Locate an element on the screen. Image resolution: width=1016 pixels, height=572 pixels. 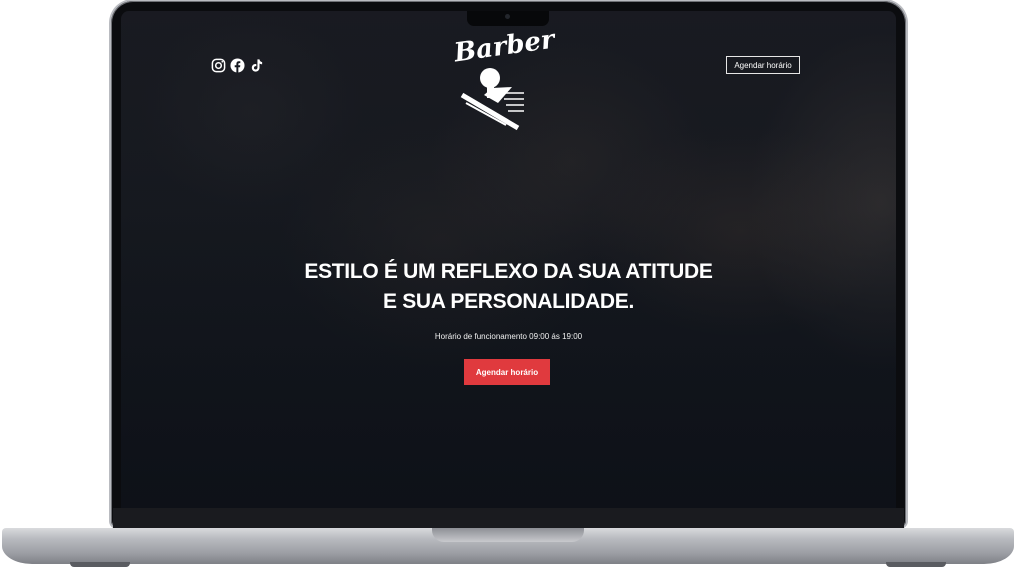
tiktok-icon is located at coordinates (256, 65).